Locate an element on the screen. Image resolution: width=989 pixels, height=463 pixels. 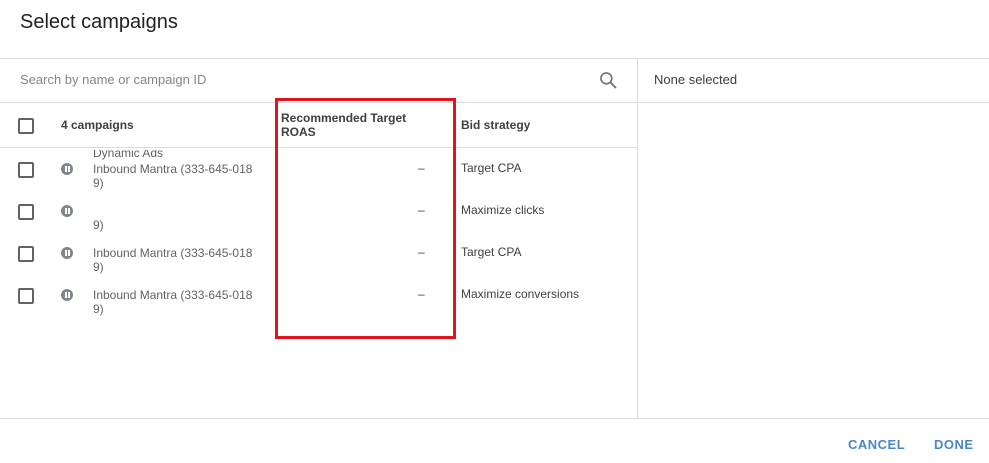
campaign-name: Dynamic Ads is located at coordinates (128, 155).